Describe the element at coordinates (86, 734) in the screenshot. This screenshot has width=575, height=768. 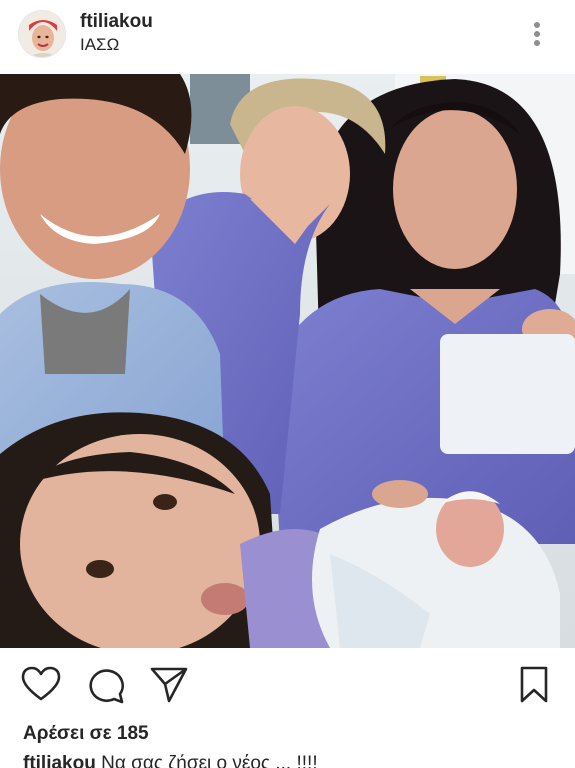
I see `likes-count: Αρέσει σε 185` at that location.